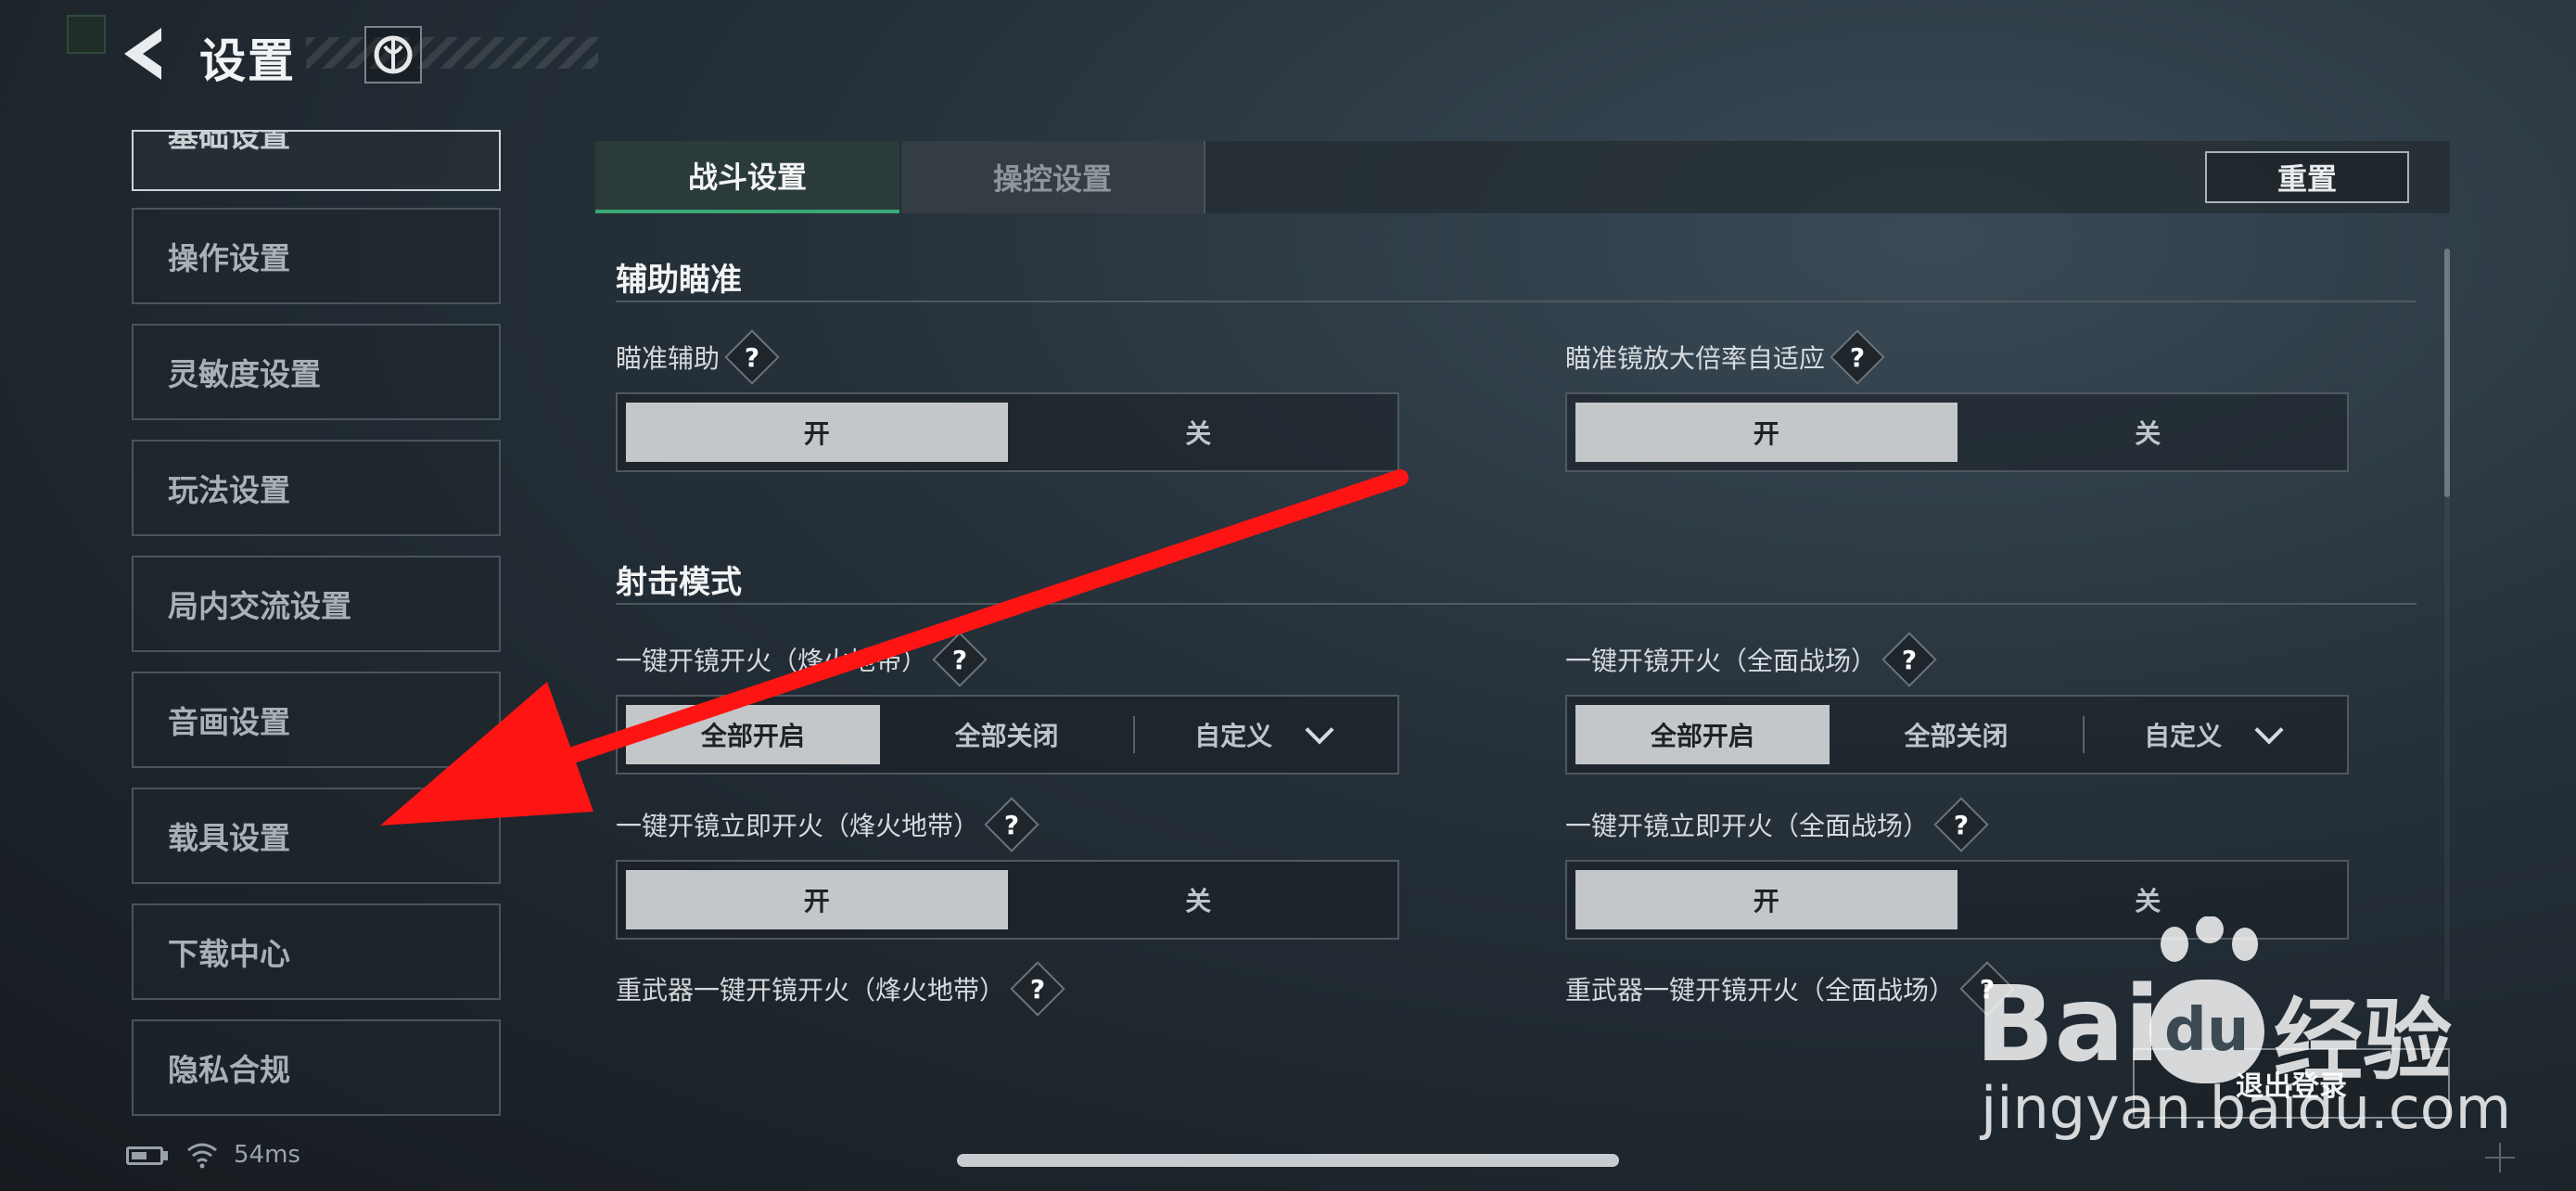  I want to click on annotation-arrow-head, so click(486, 754).